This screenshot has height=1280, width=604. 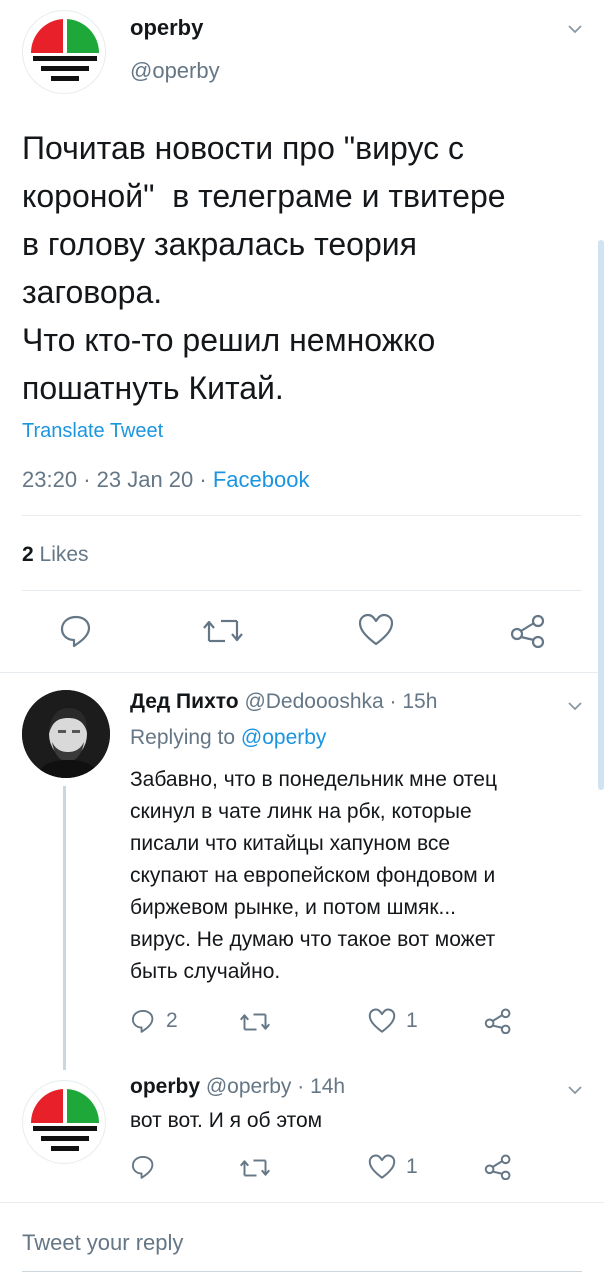 What do you see at coordinates (64, 554) in the screenshot?
I see `likes-label: Likes` at bounding box center [64, 554].